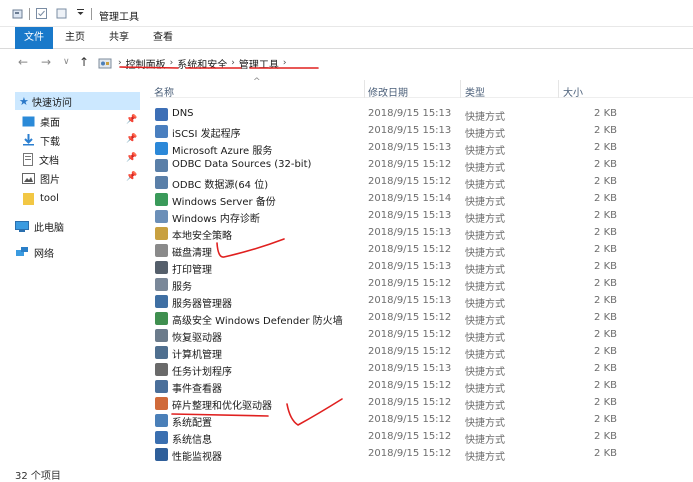  Describe the element at coordinates (192, 253) in the screenshot. I see `file-name: 磁盘清理` at that location.